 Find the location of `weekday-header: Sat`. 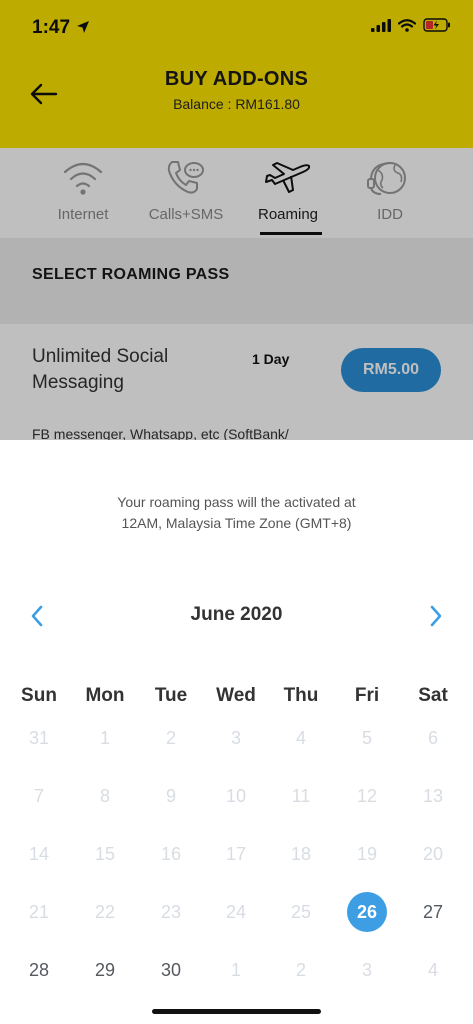

weekday-header: Sat is located at coordinates (433, 695).